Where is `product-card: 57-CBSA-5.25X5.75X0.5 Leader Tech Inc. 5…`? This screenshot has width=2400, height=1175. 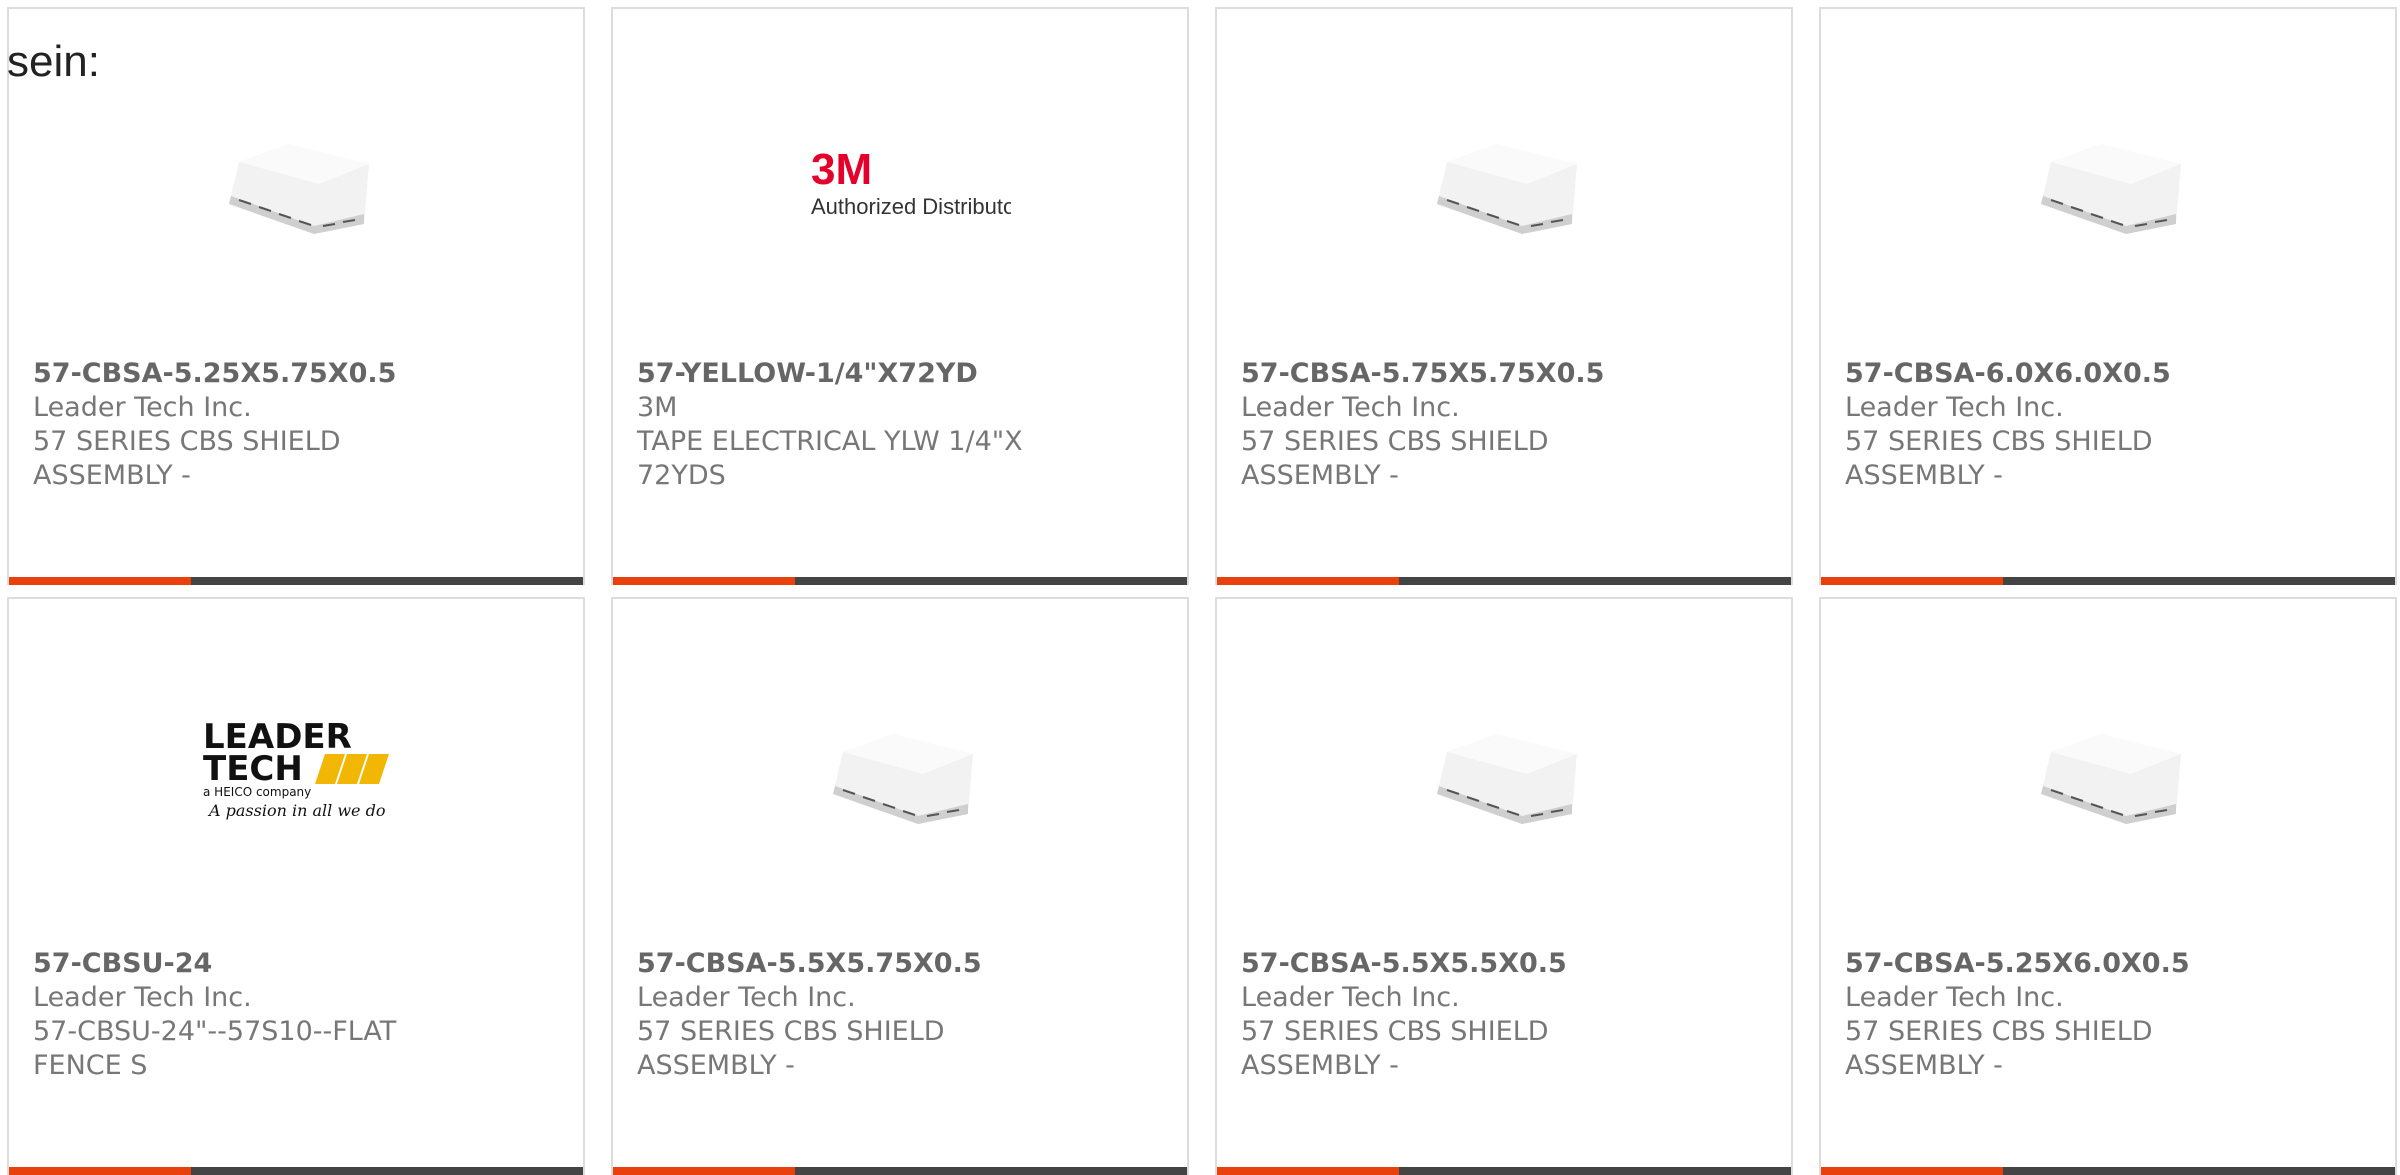 product-card: 57-CBSA-5.25X5.75X0.5 Leader Tech Inc. 5… is located at coordinates (296, 296).